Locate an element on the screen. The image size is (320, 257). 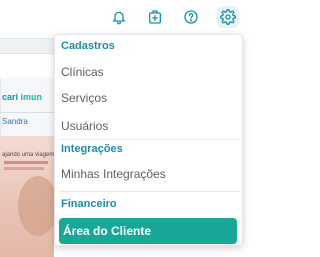
gear-icon is located at coordinates (228, 17).